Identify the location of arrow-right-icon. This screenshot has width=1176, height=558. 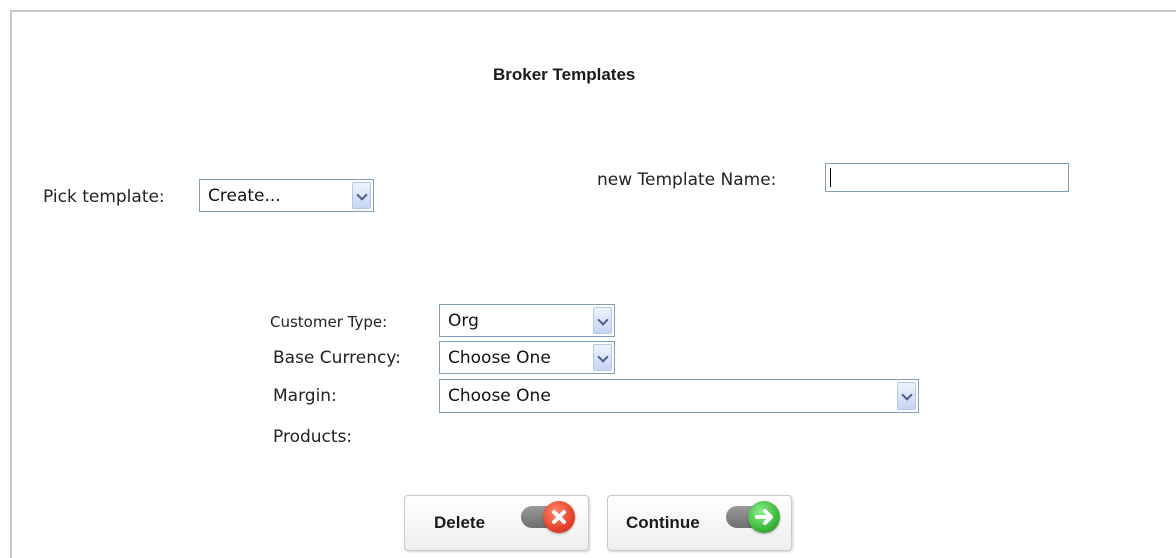
(764, 517).